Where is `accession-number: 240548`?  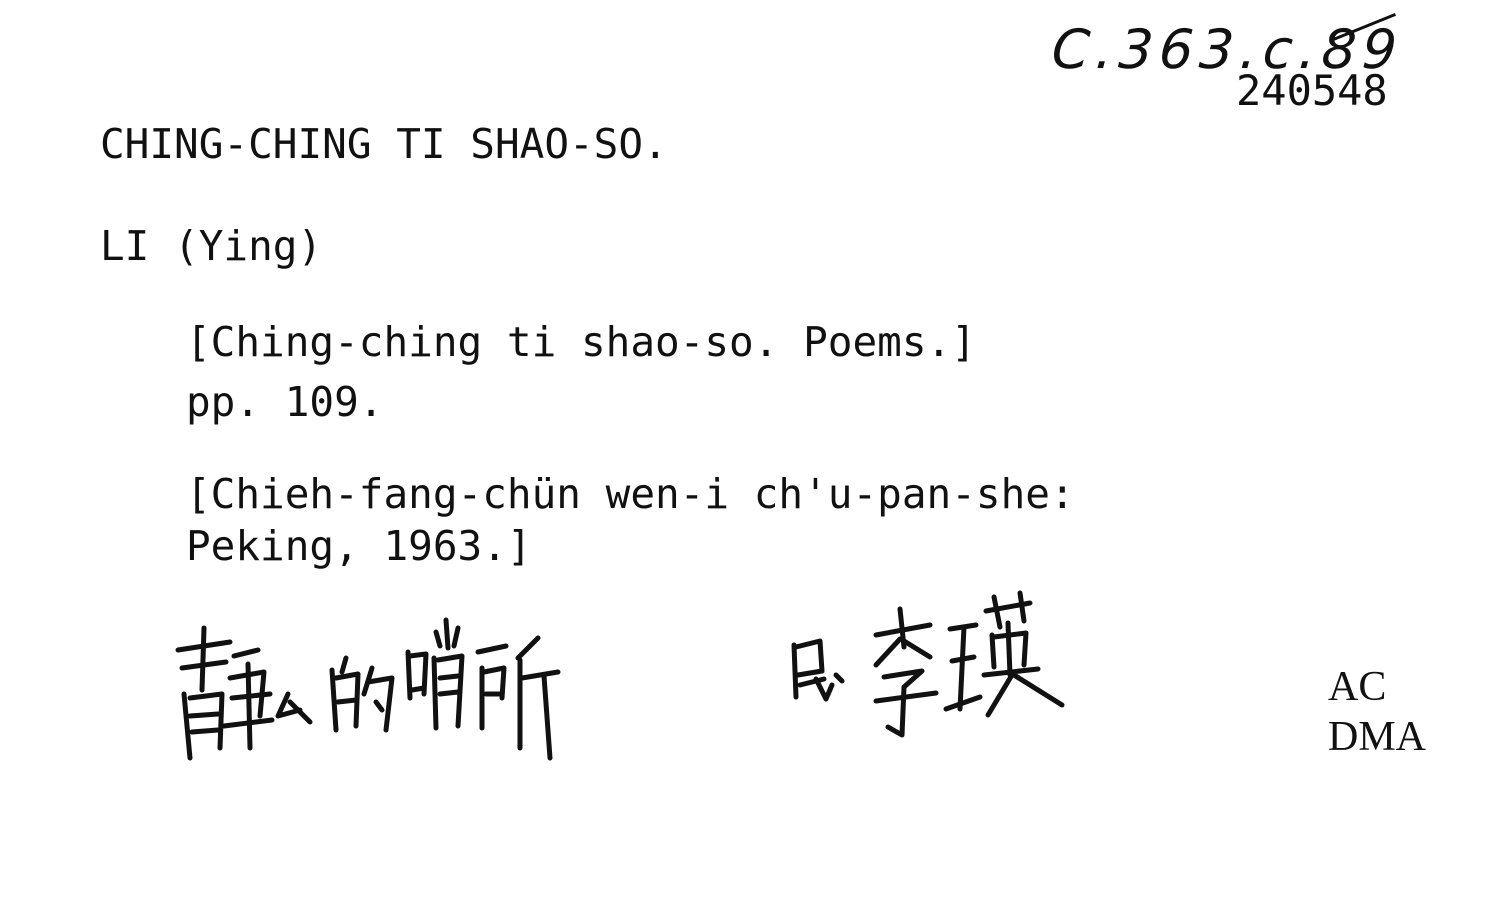
accession-number: 240548 is located at coordinates (1312, 90).